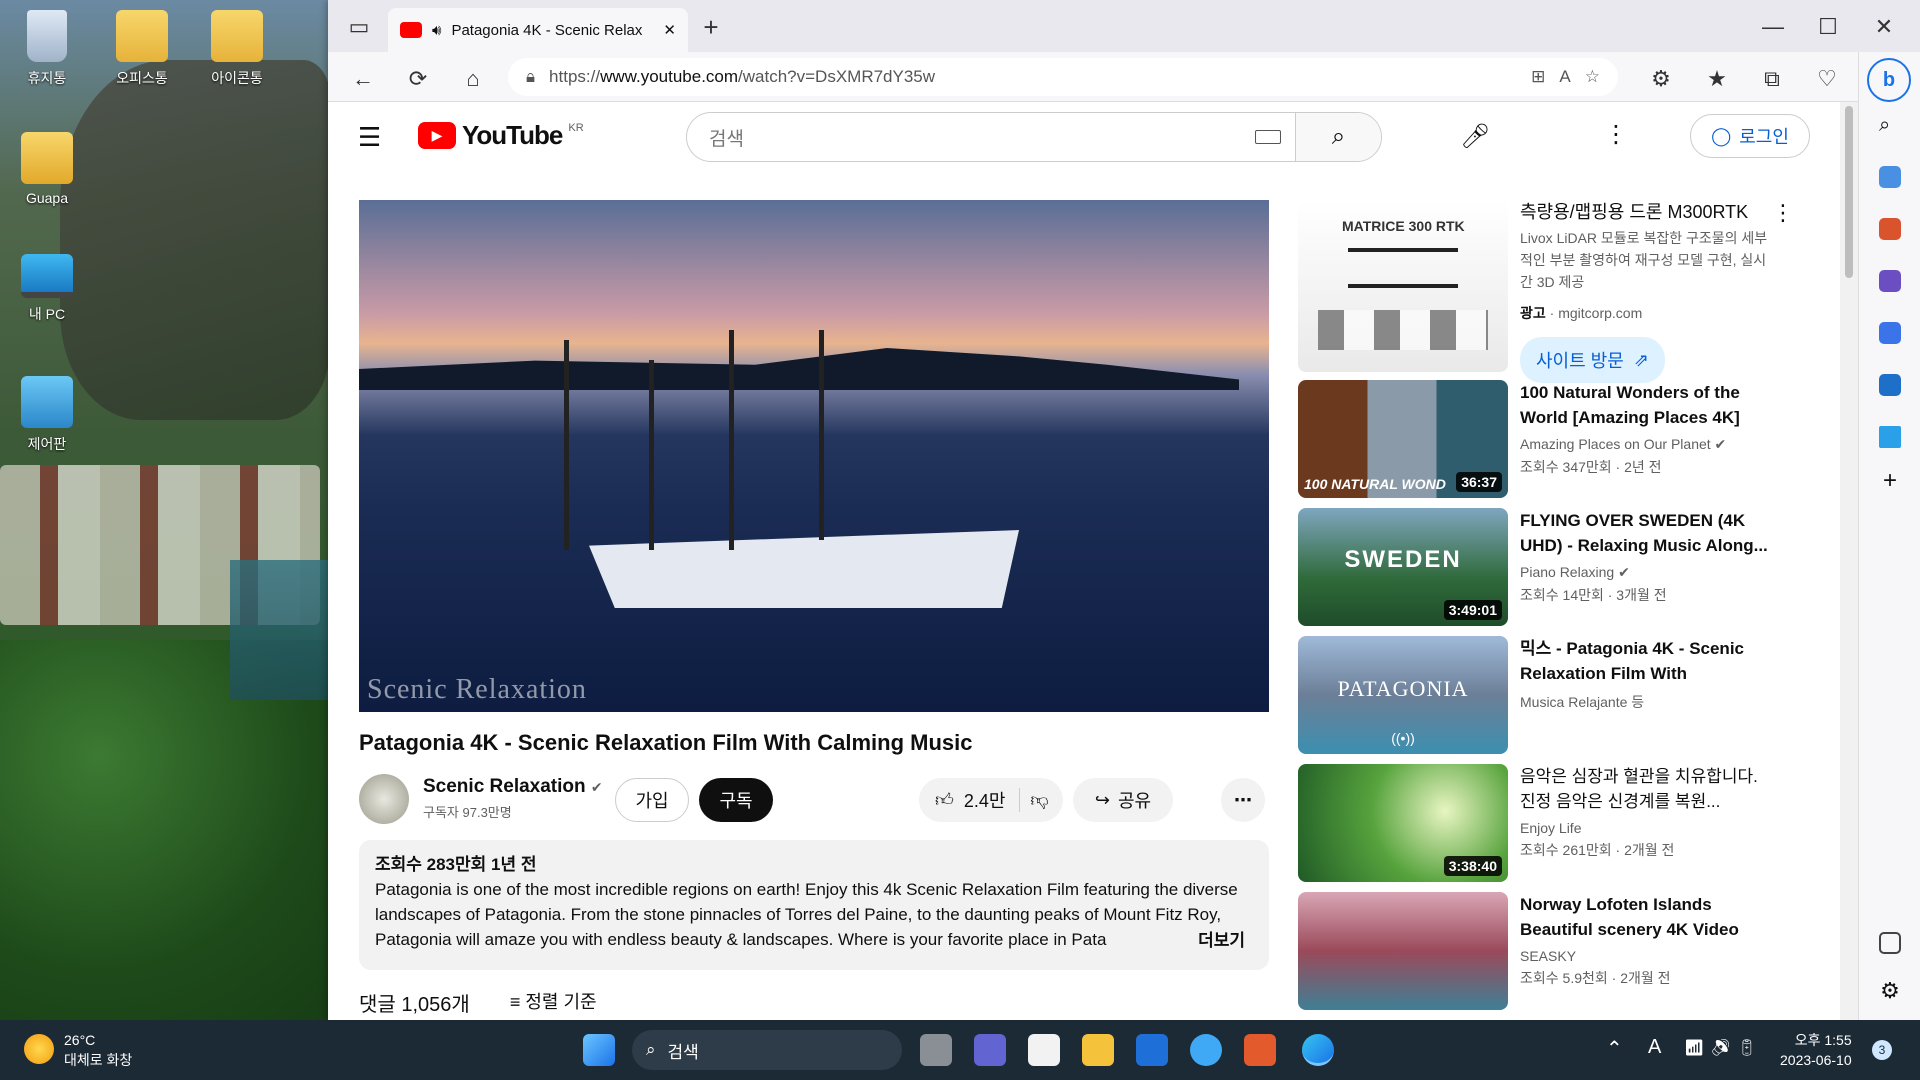 The height and width of the screenshot is (1080, 1920). Describe the element at coordinates (1564, 77) in the screenshot. I see `read-aloud-icon: A` at that location.